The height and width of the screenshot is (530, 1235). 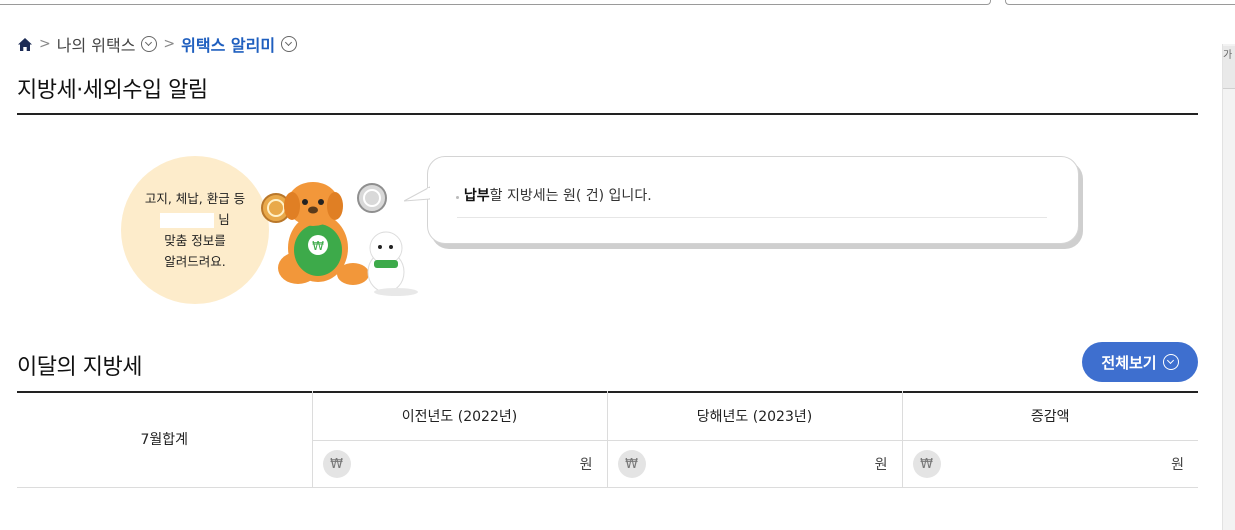 I want to click on row-header-july-total: 7월합계, so click(x=164, y=439).